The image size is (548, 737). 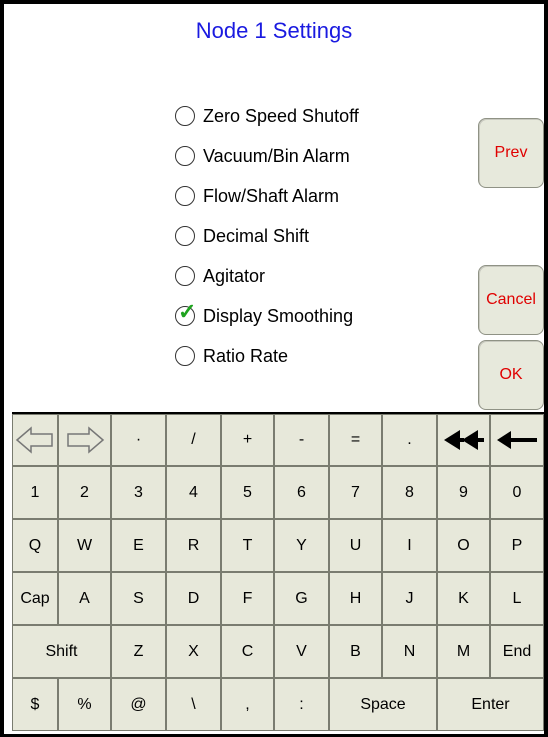 I want to click on key-j: J, so click(x=409, y=598).